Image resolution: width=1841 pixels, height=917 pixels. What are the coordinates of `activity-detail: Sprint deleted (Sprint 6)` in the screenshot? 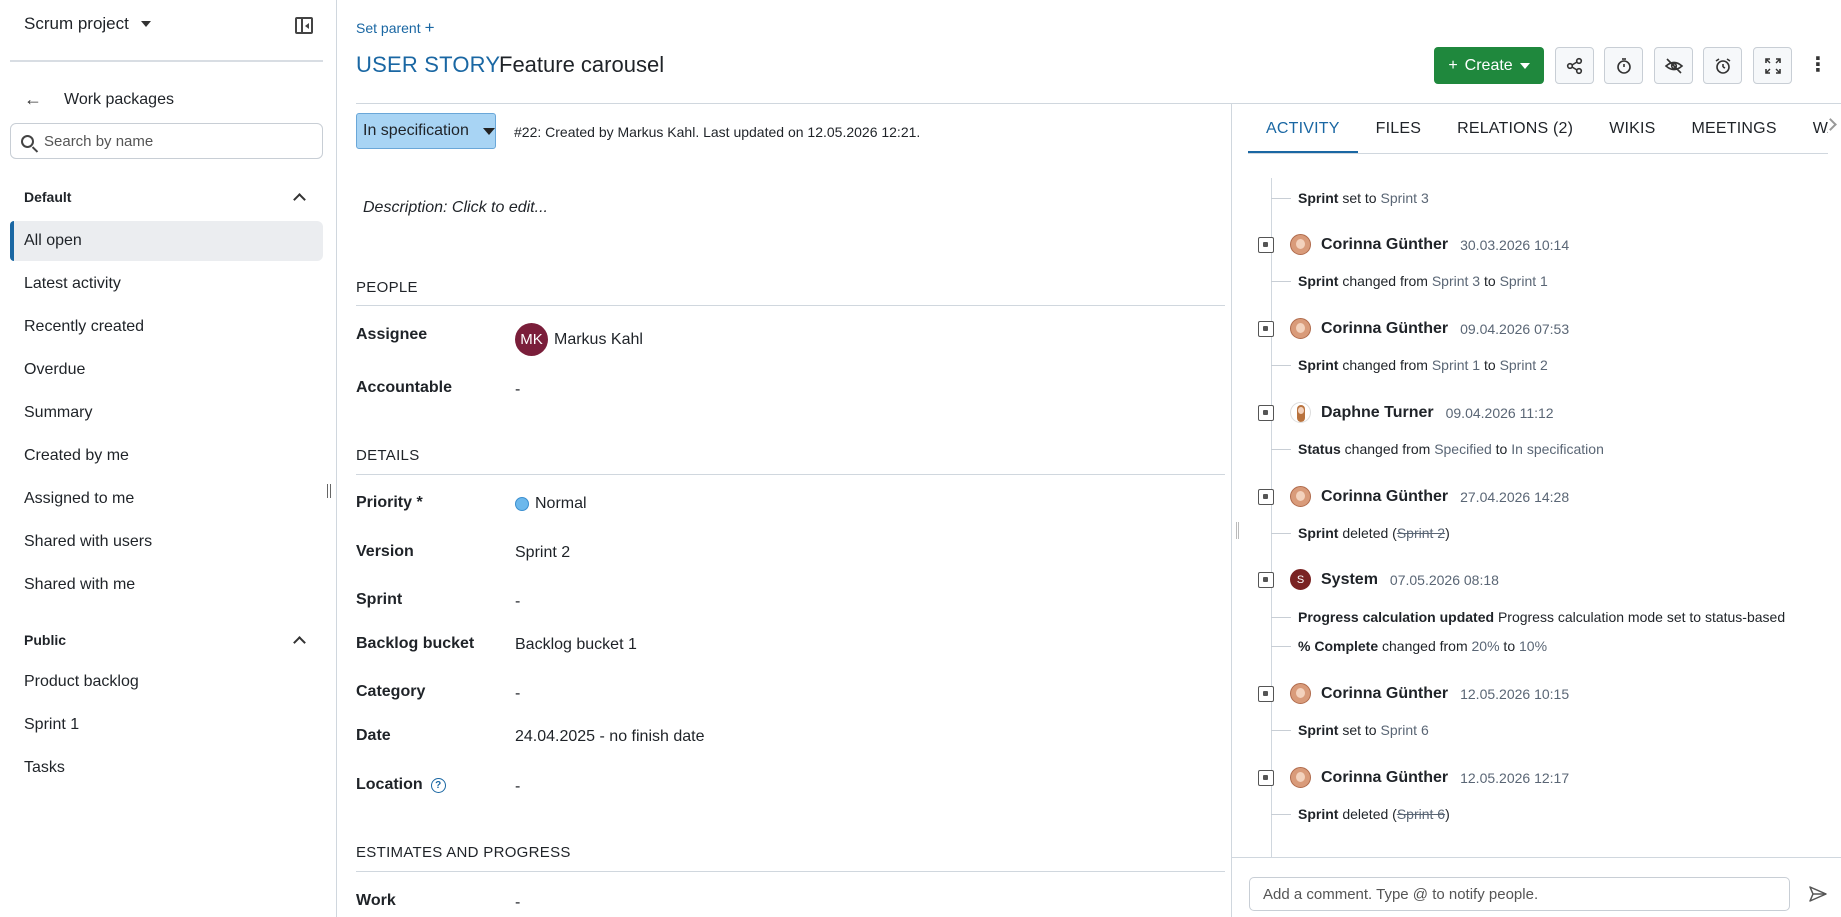 It's located at (1374, 814).